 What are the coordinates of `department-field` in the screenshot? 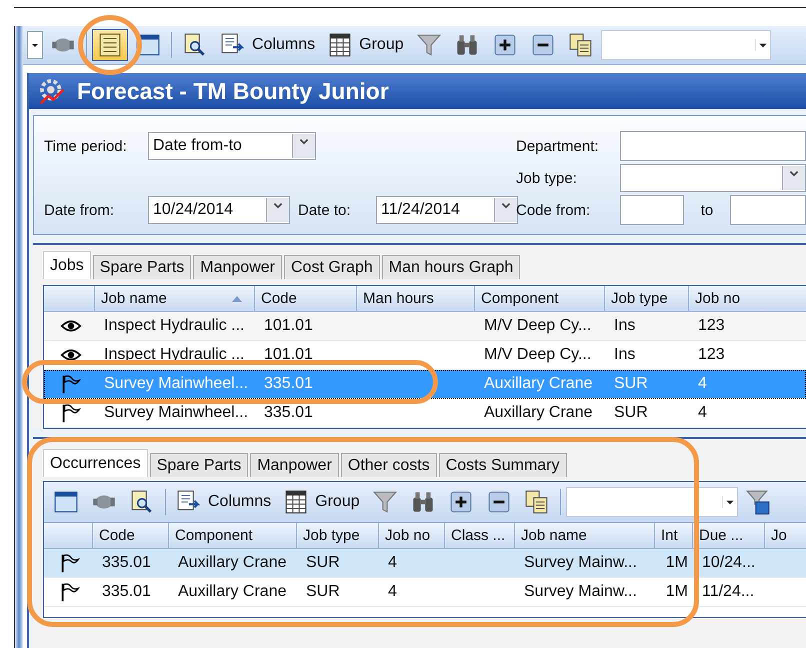 It's located at (713, 146).